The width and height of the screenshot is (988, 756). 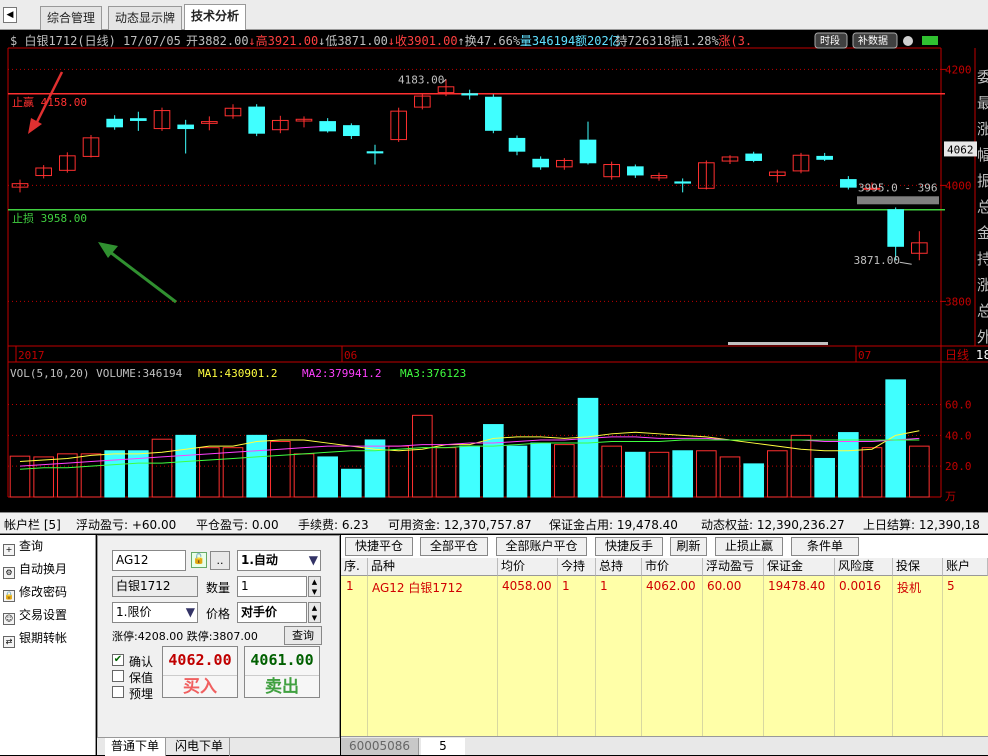 I want to click on volume-tick-label: 20.0, so click(x=958, y=466).